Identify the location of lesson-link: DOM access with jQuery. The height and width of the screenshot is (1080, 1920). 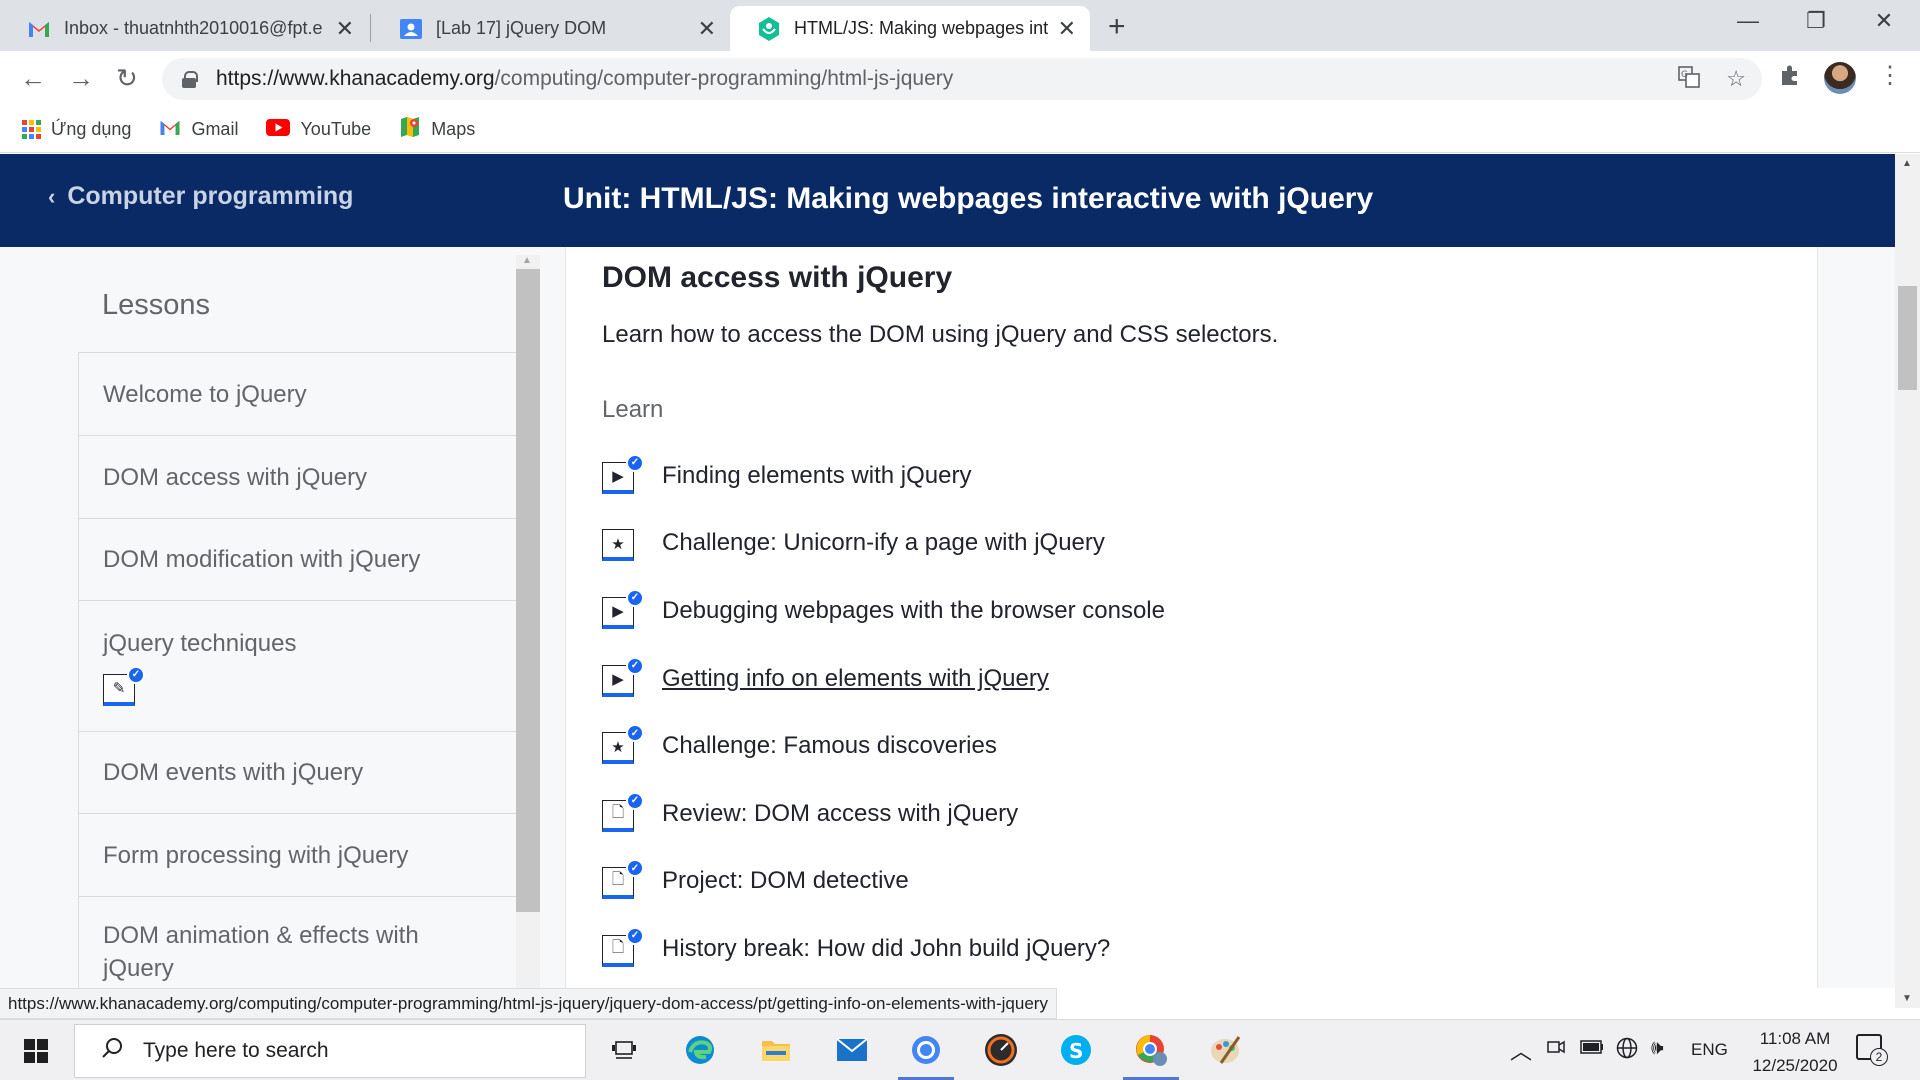
(297, 477).